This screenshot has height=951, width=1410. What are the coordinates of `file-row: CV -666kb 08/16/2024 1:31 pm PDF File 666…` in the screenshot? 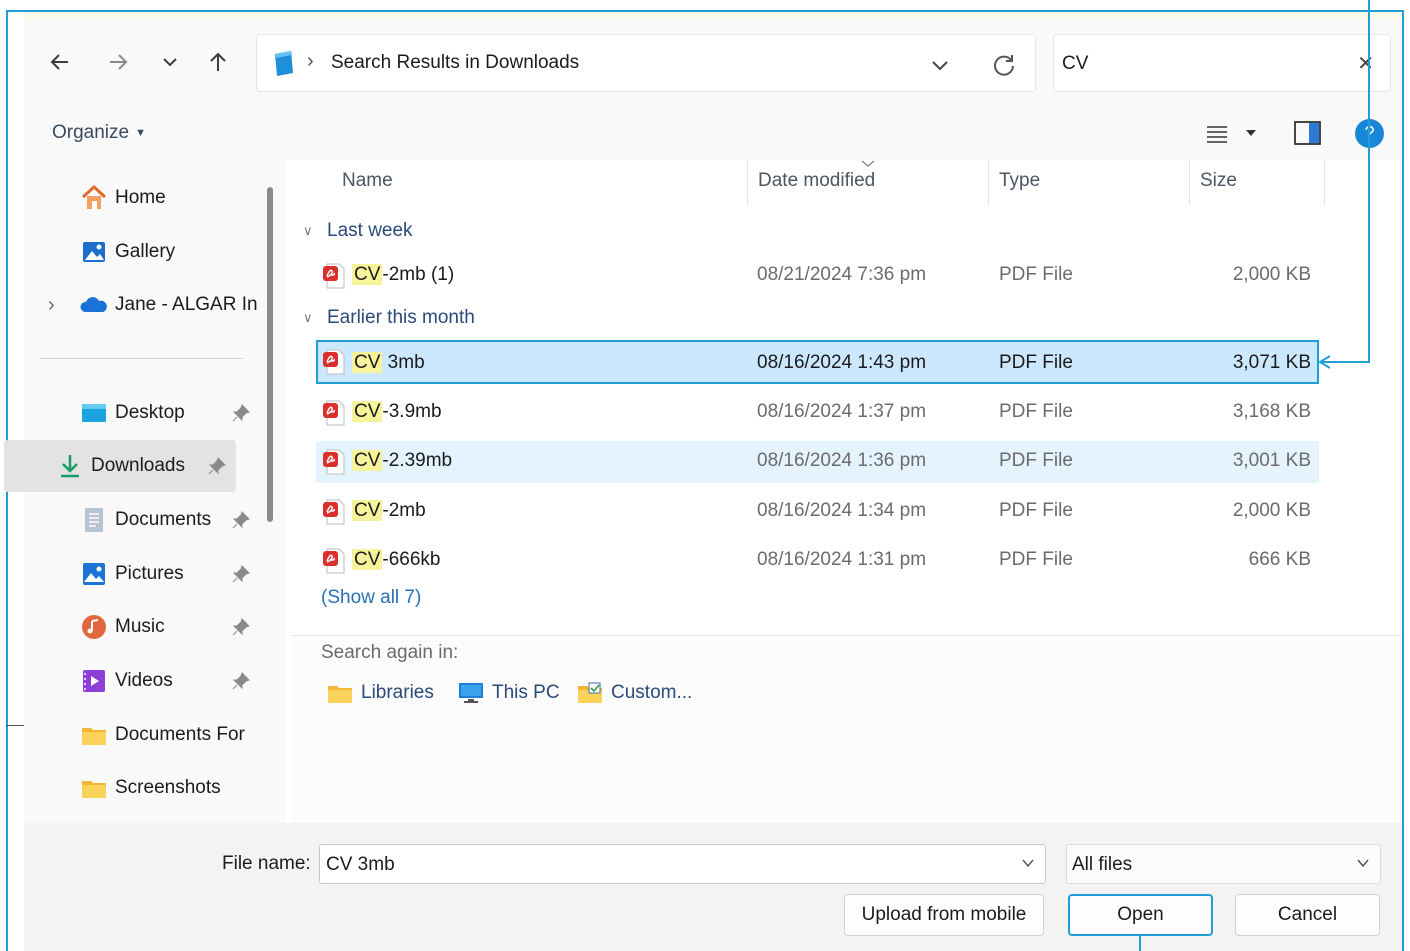 It's located at (817, 561).